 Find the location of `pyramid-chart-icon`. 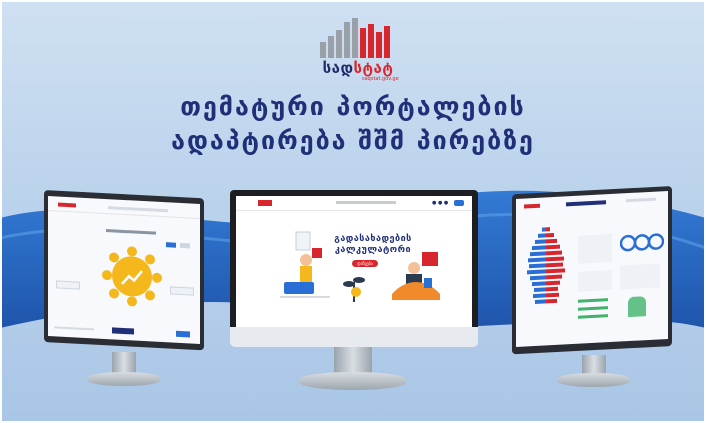

pyramid-chart-icon is located at coordinates (546, 265).